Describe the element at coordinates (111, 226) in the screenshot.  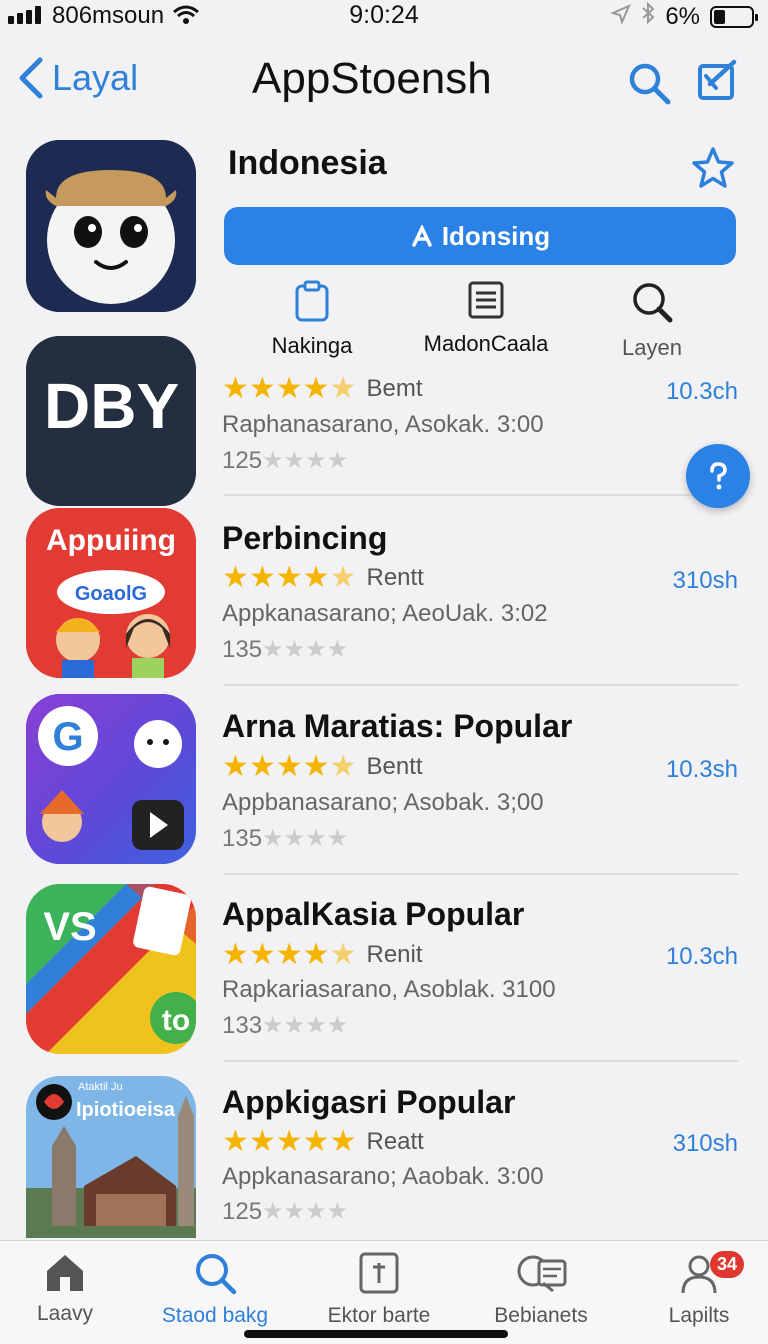
I see `featured-app-icon` at that location.